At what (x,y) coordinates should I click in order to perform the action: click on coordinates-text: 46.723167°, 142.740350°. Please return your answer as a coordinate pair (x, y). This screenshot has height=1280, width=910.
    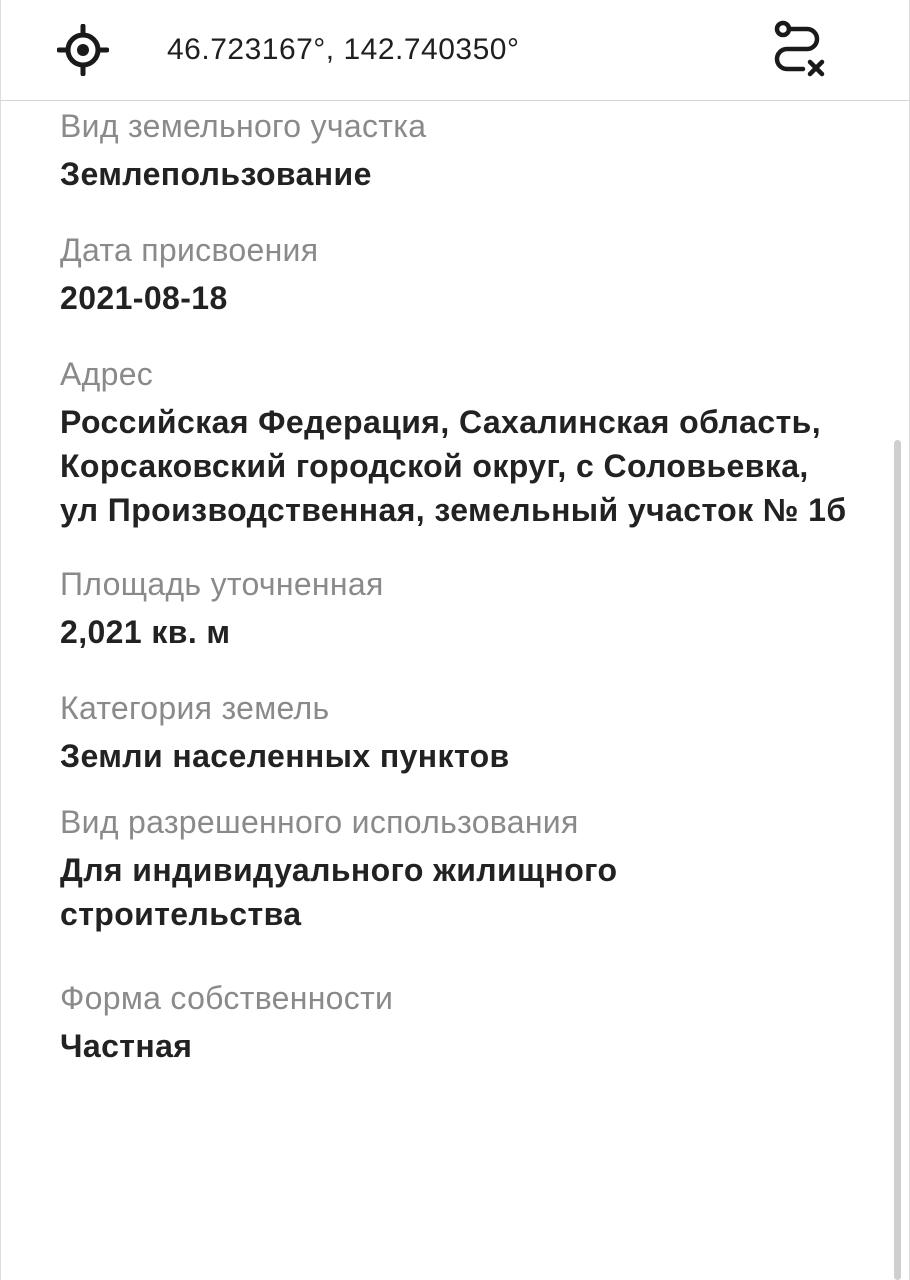
    Looking at the image, I should click on (343, 49).